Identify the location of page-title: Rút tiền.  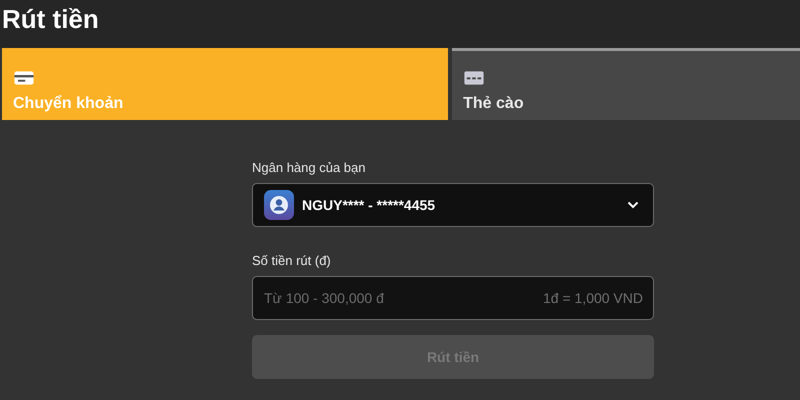
(400, 24).